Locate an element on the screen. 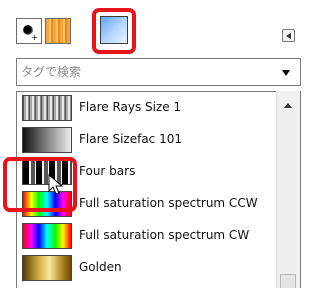  plus-icon: + is located at coordinates (34, 37).